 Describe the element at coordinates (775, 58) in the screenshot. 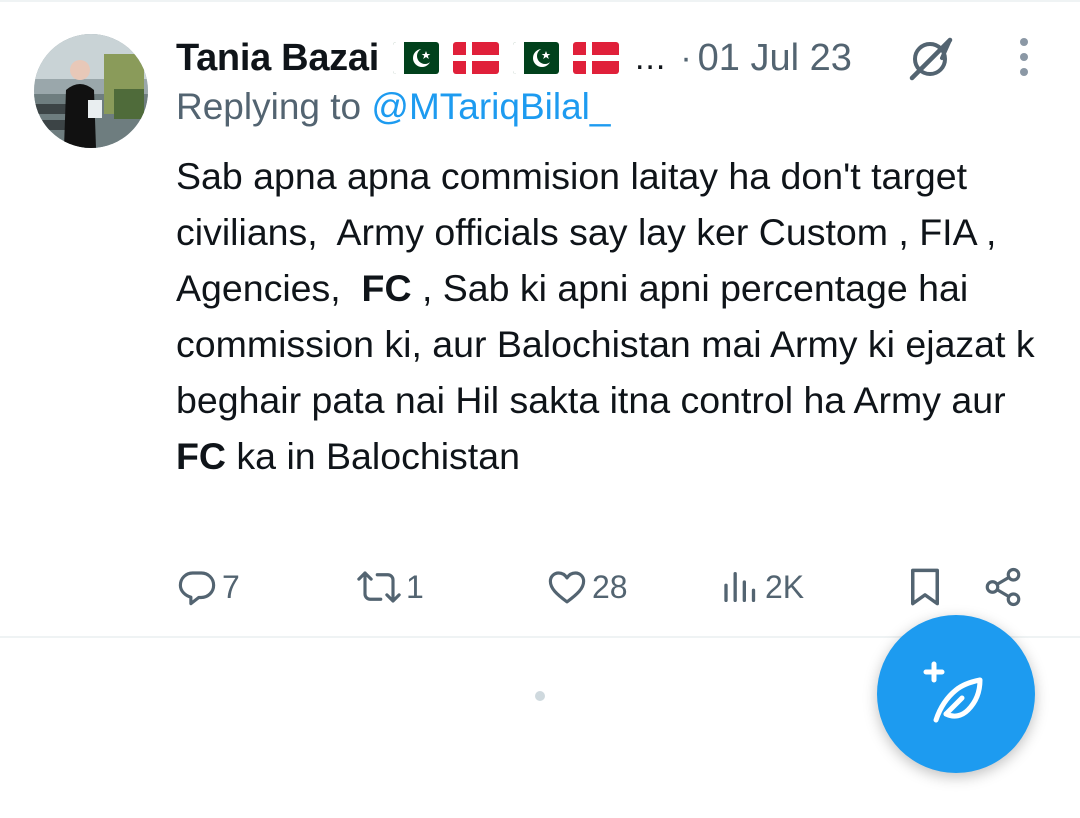

I see `tweet-date: 01 Jul 23` at that location.